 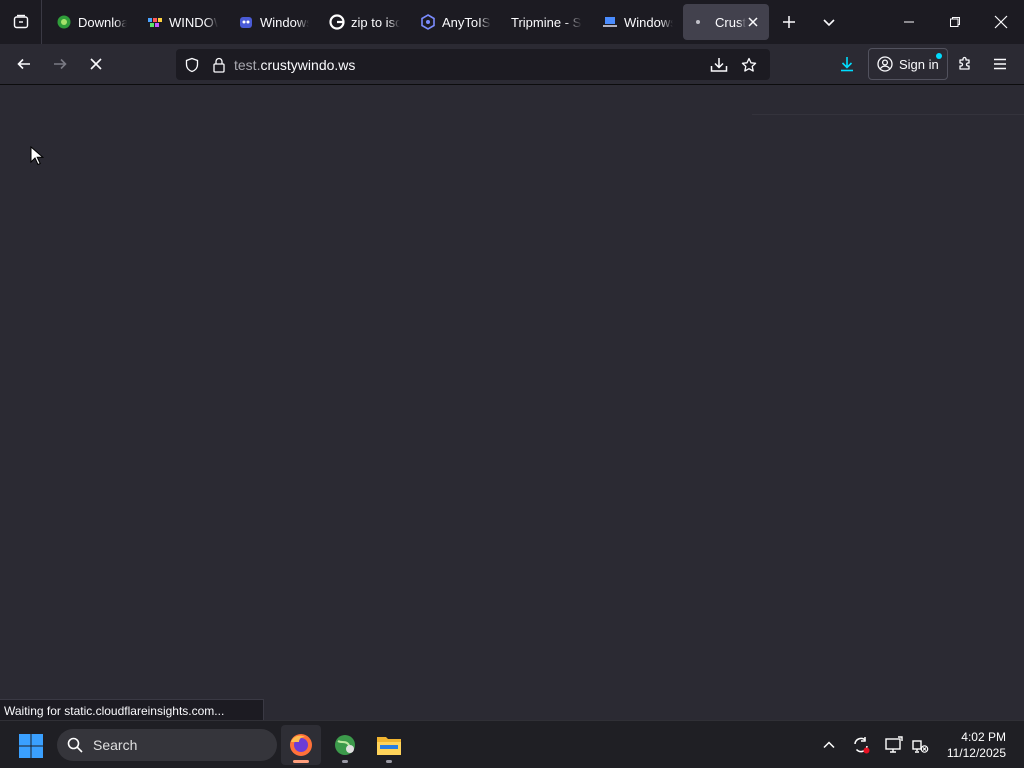 I want to click on start-button, so click(x=31, y=746).